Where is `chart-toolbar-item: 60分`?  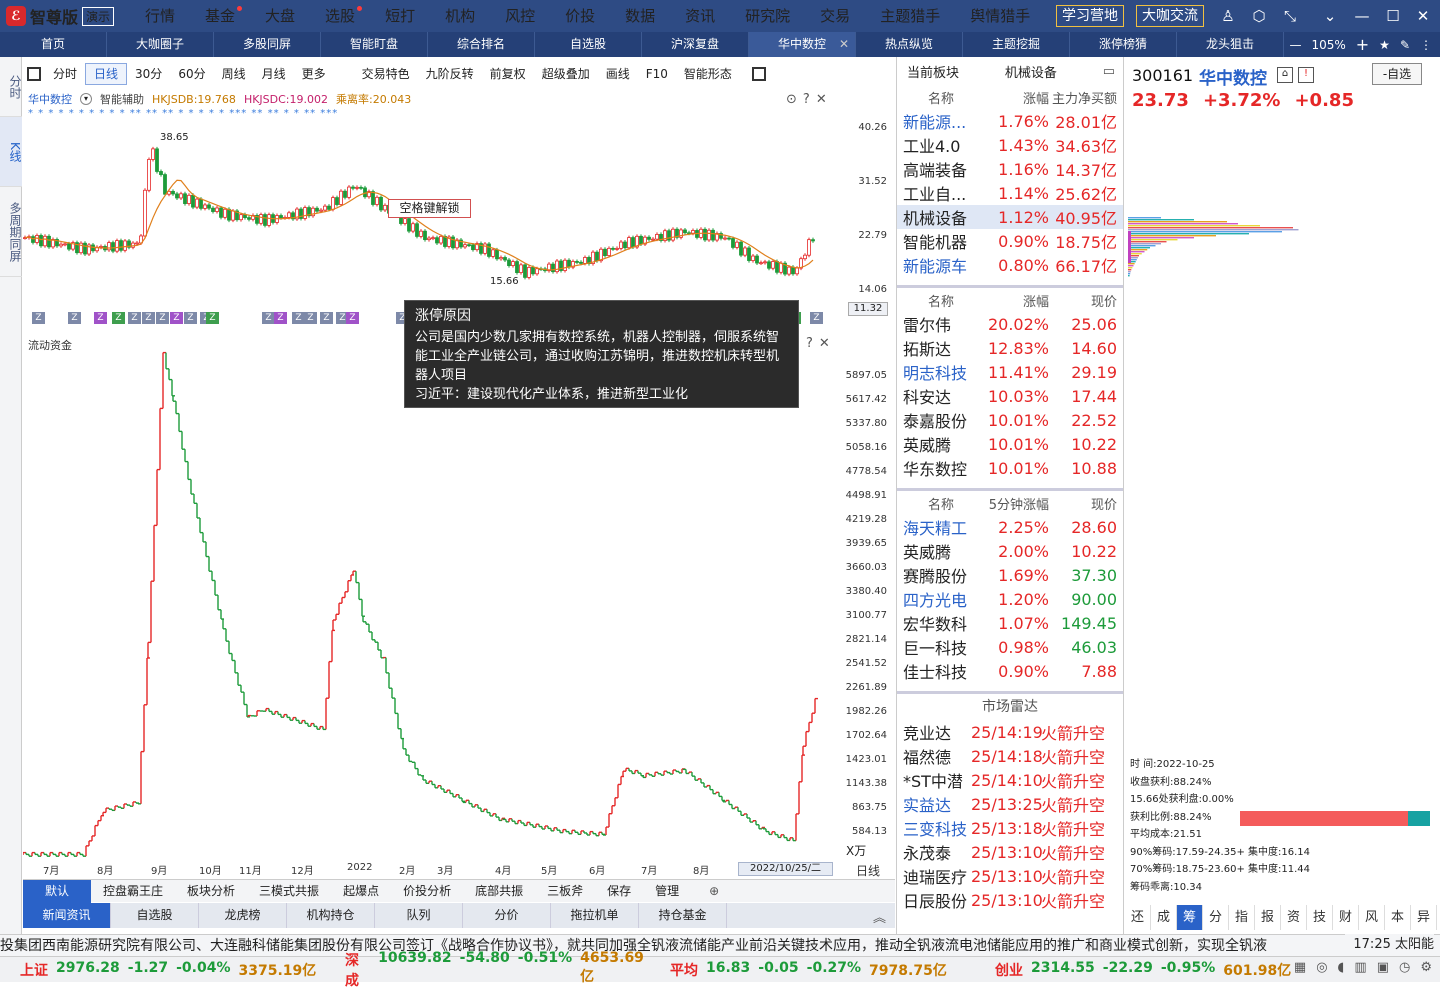 chart-toolbar-item: 60分 is located at coordinates (191, 74).